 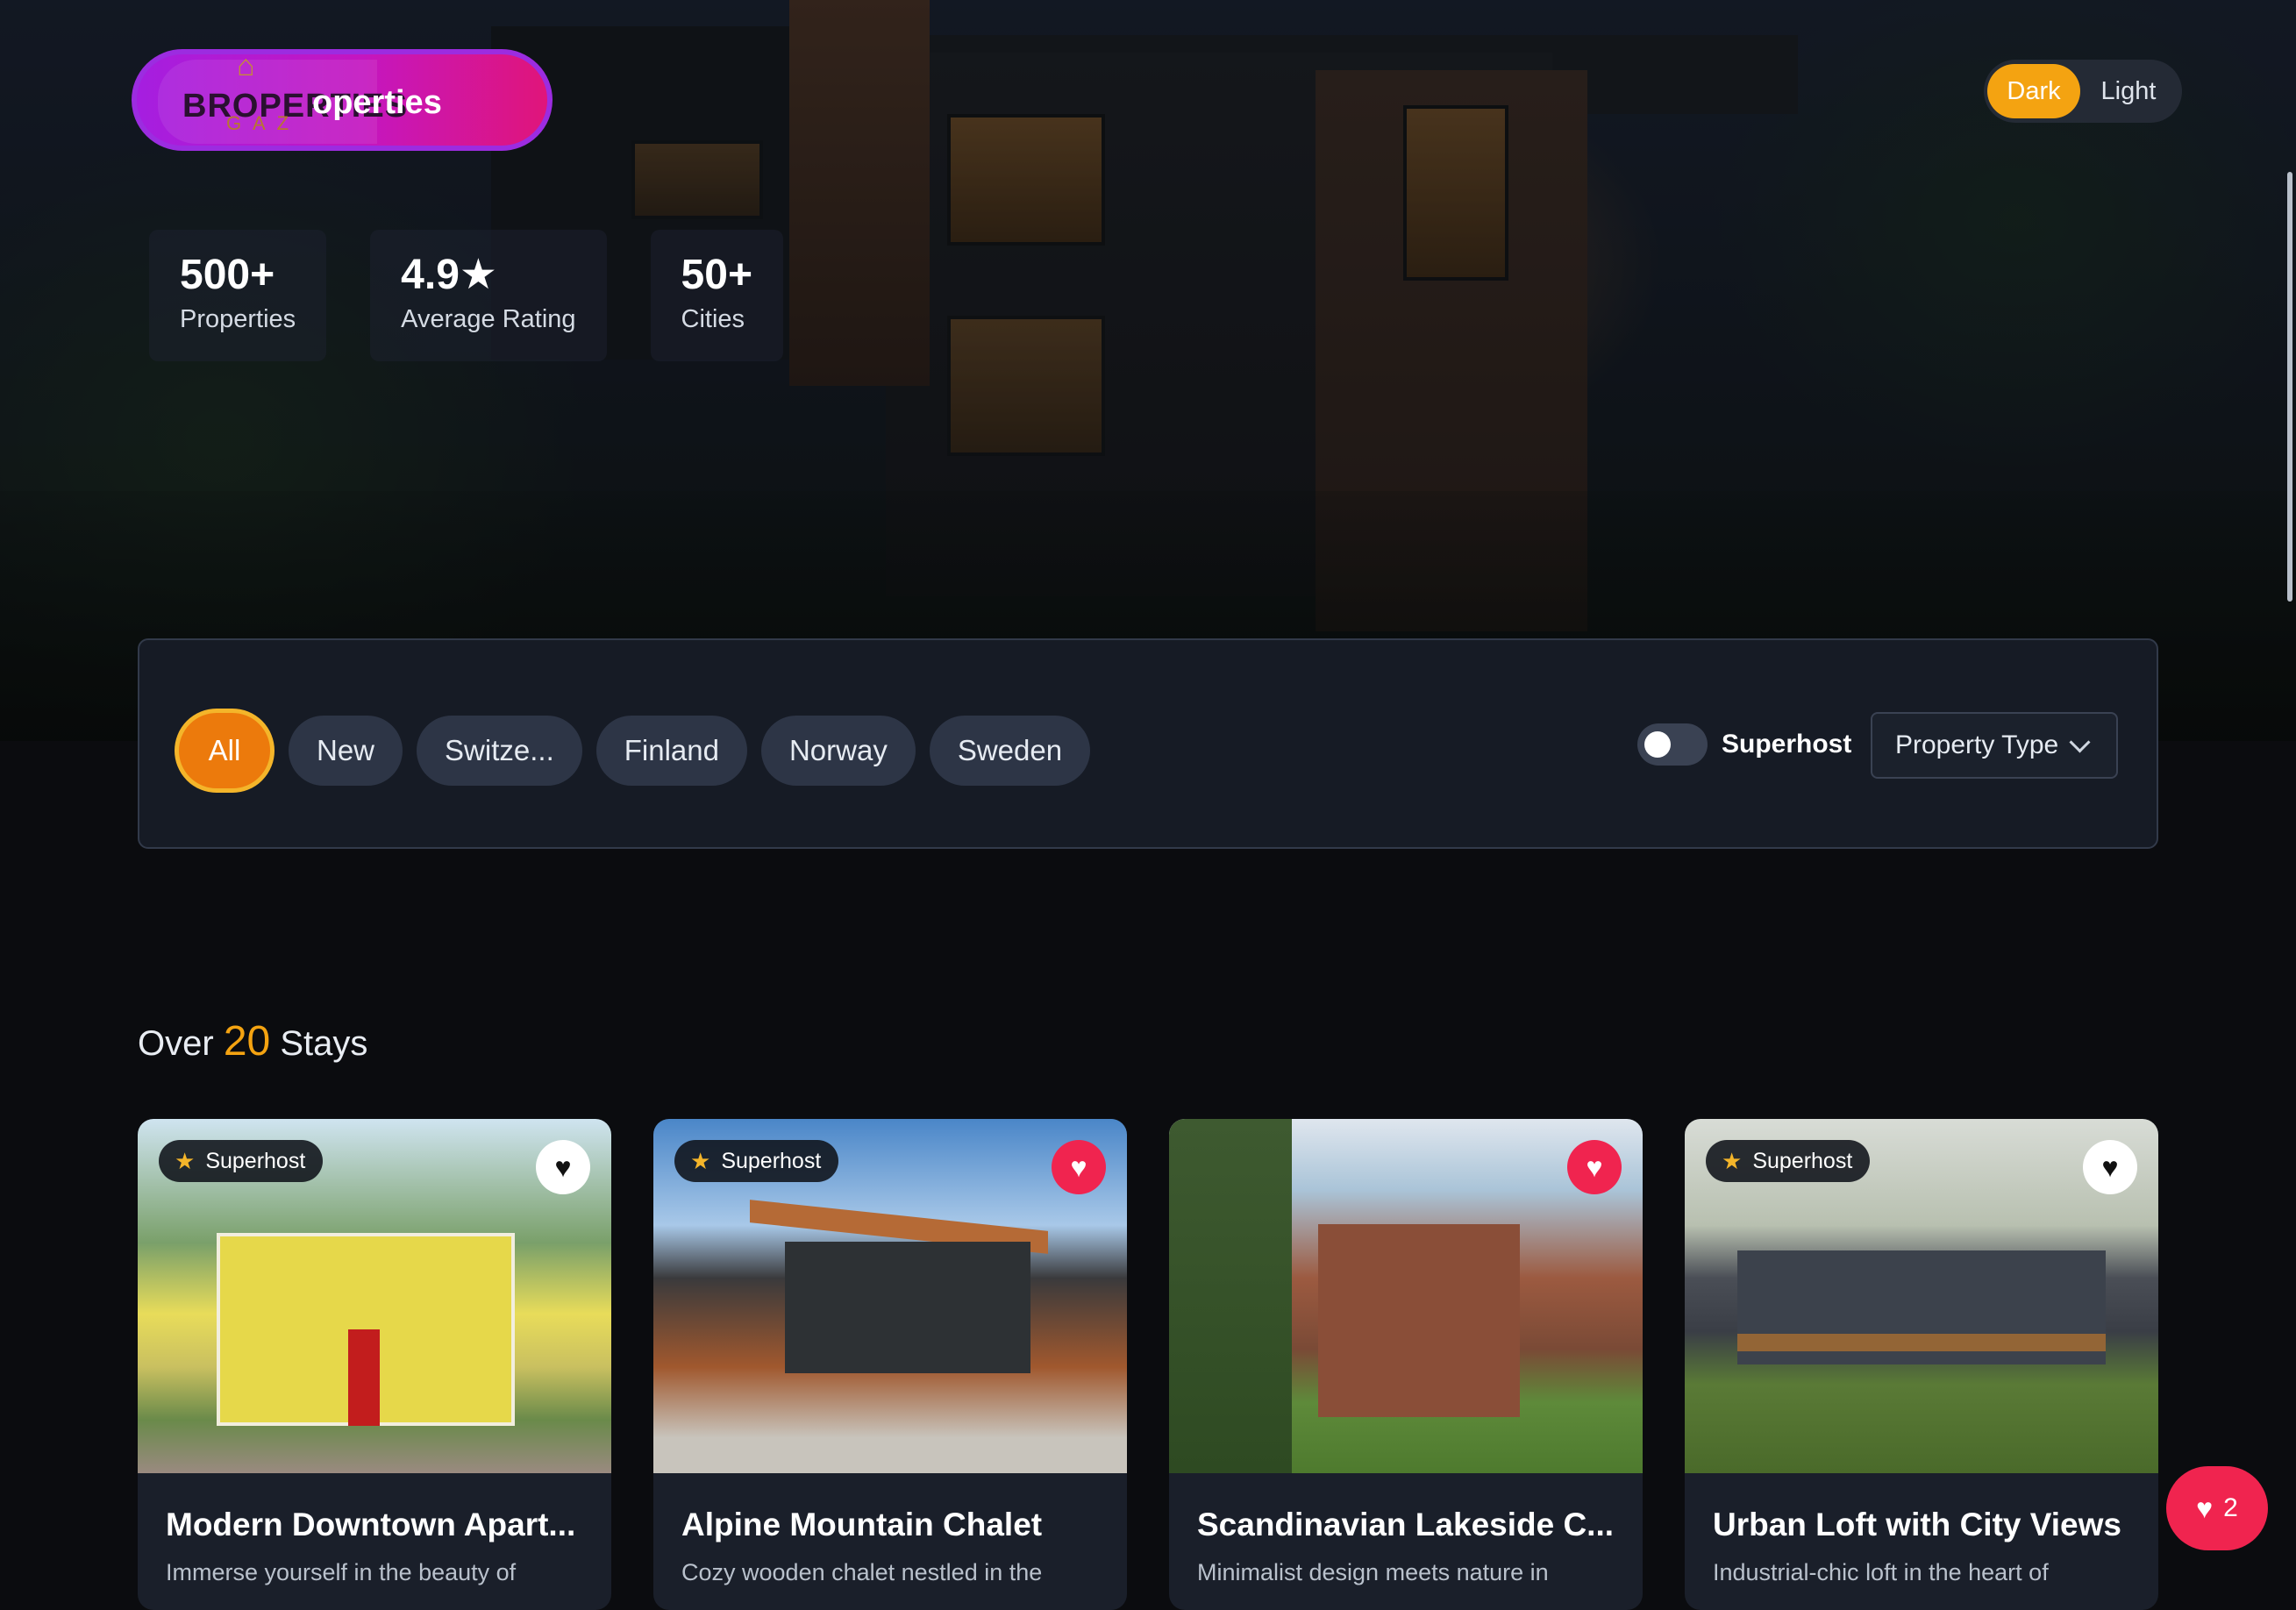 I want to click on listing-title: Urban Loft with City Views, so click(x=1921, y=1525).